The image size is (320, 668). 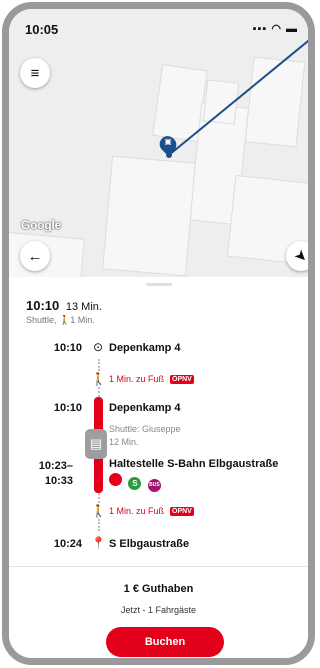 I want to click on departure-time: 10:10, so click(x=43, y=305).